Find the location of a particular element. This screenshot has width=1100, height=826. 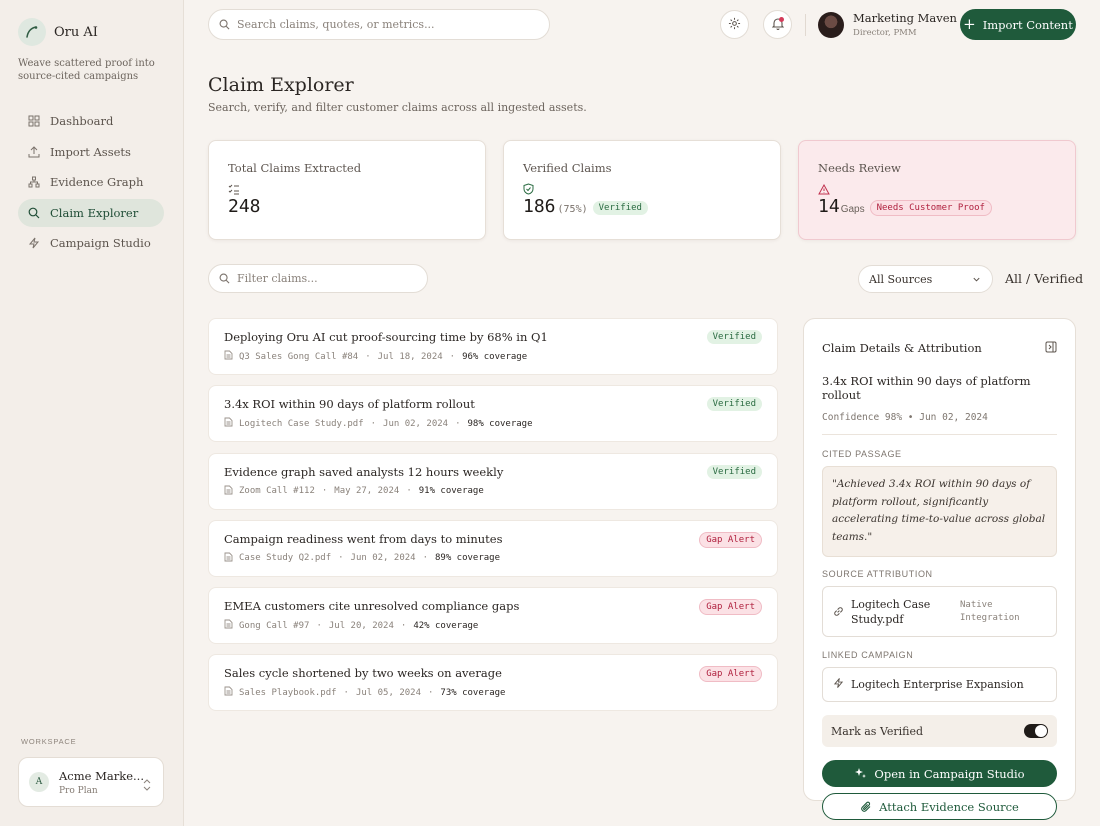

stat-value: 14 is located at coordinates (829, 206).